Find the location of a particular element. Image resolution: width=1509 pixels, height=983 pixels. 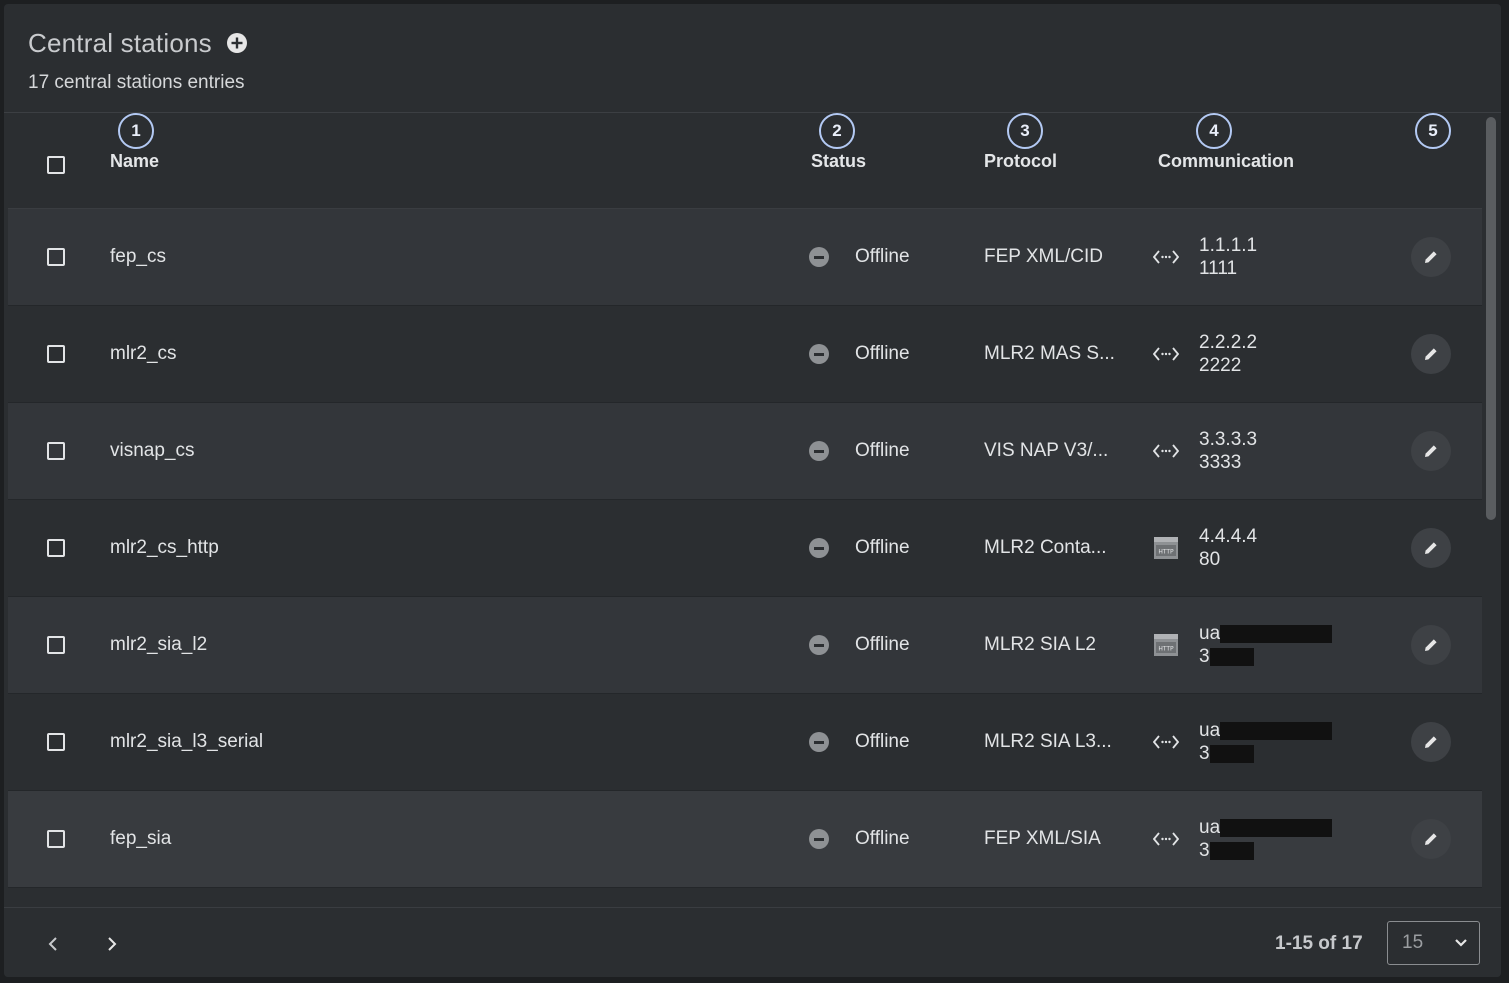

marker-4: 4 is located at coordinates (1214, 131).